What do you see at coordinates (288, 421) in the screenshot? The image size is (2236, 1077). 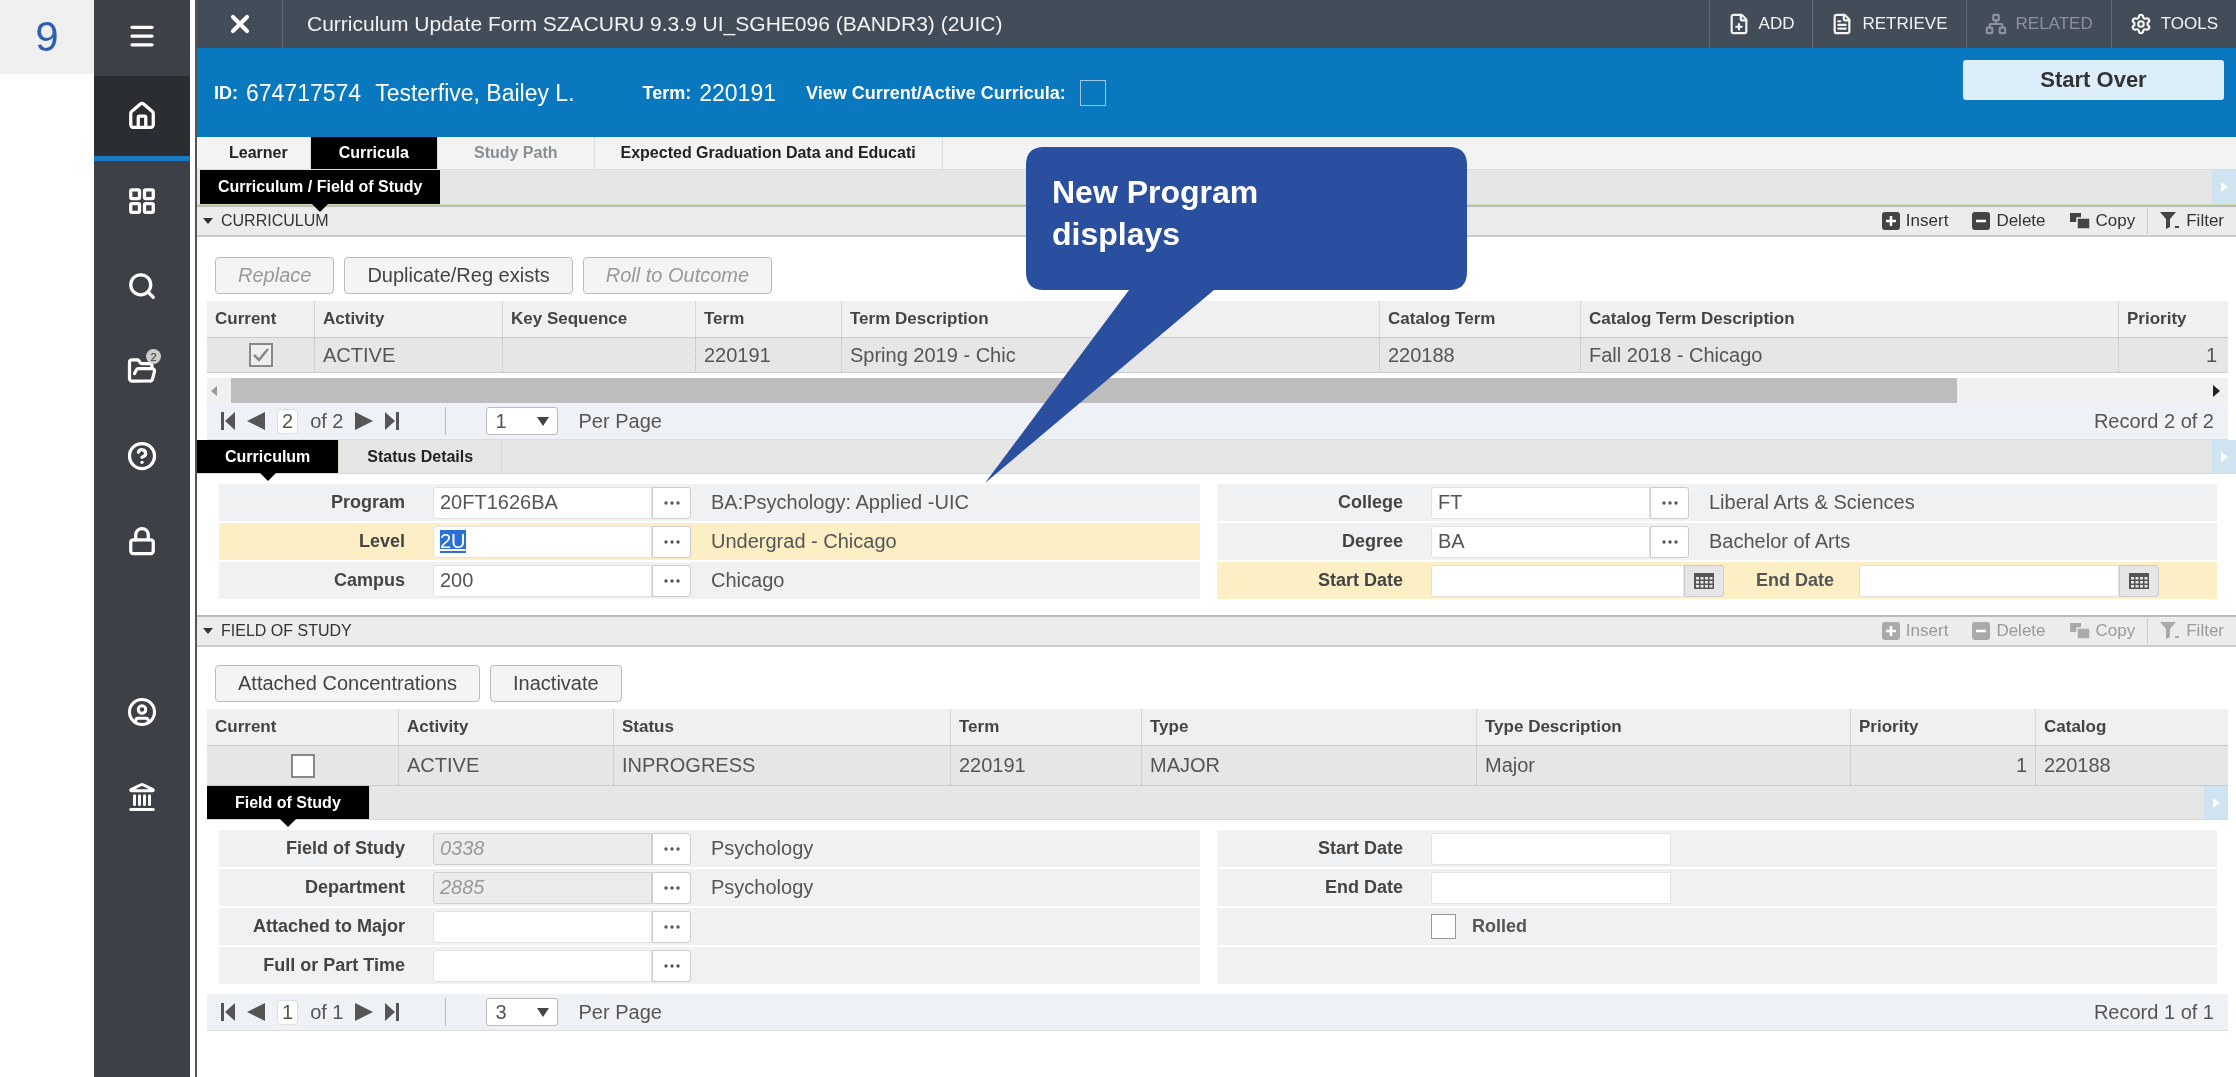 I see `page-field: 2` at bounding box center [288, 421].